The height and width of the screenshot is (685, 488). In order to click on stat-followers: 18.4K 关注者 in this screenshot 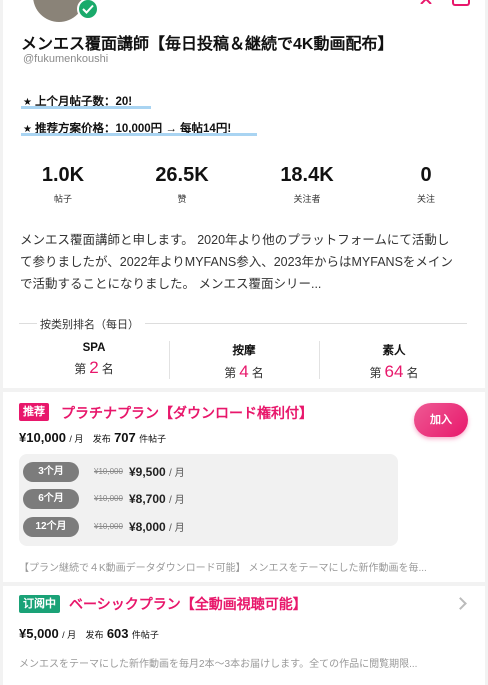, I will do `click(307, 184)`.